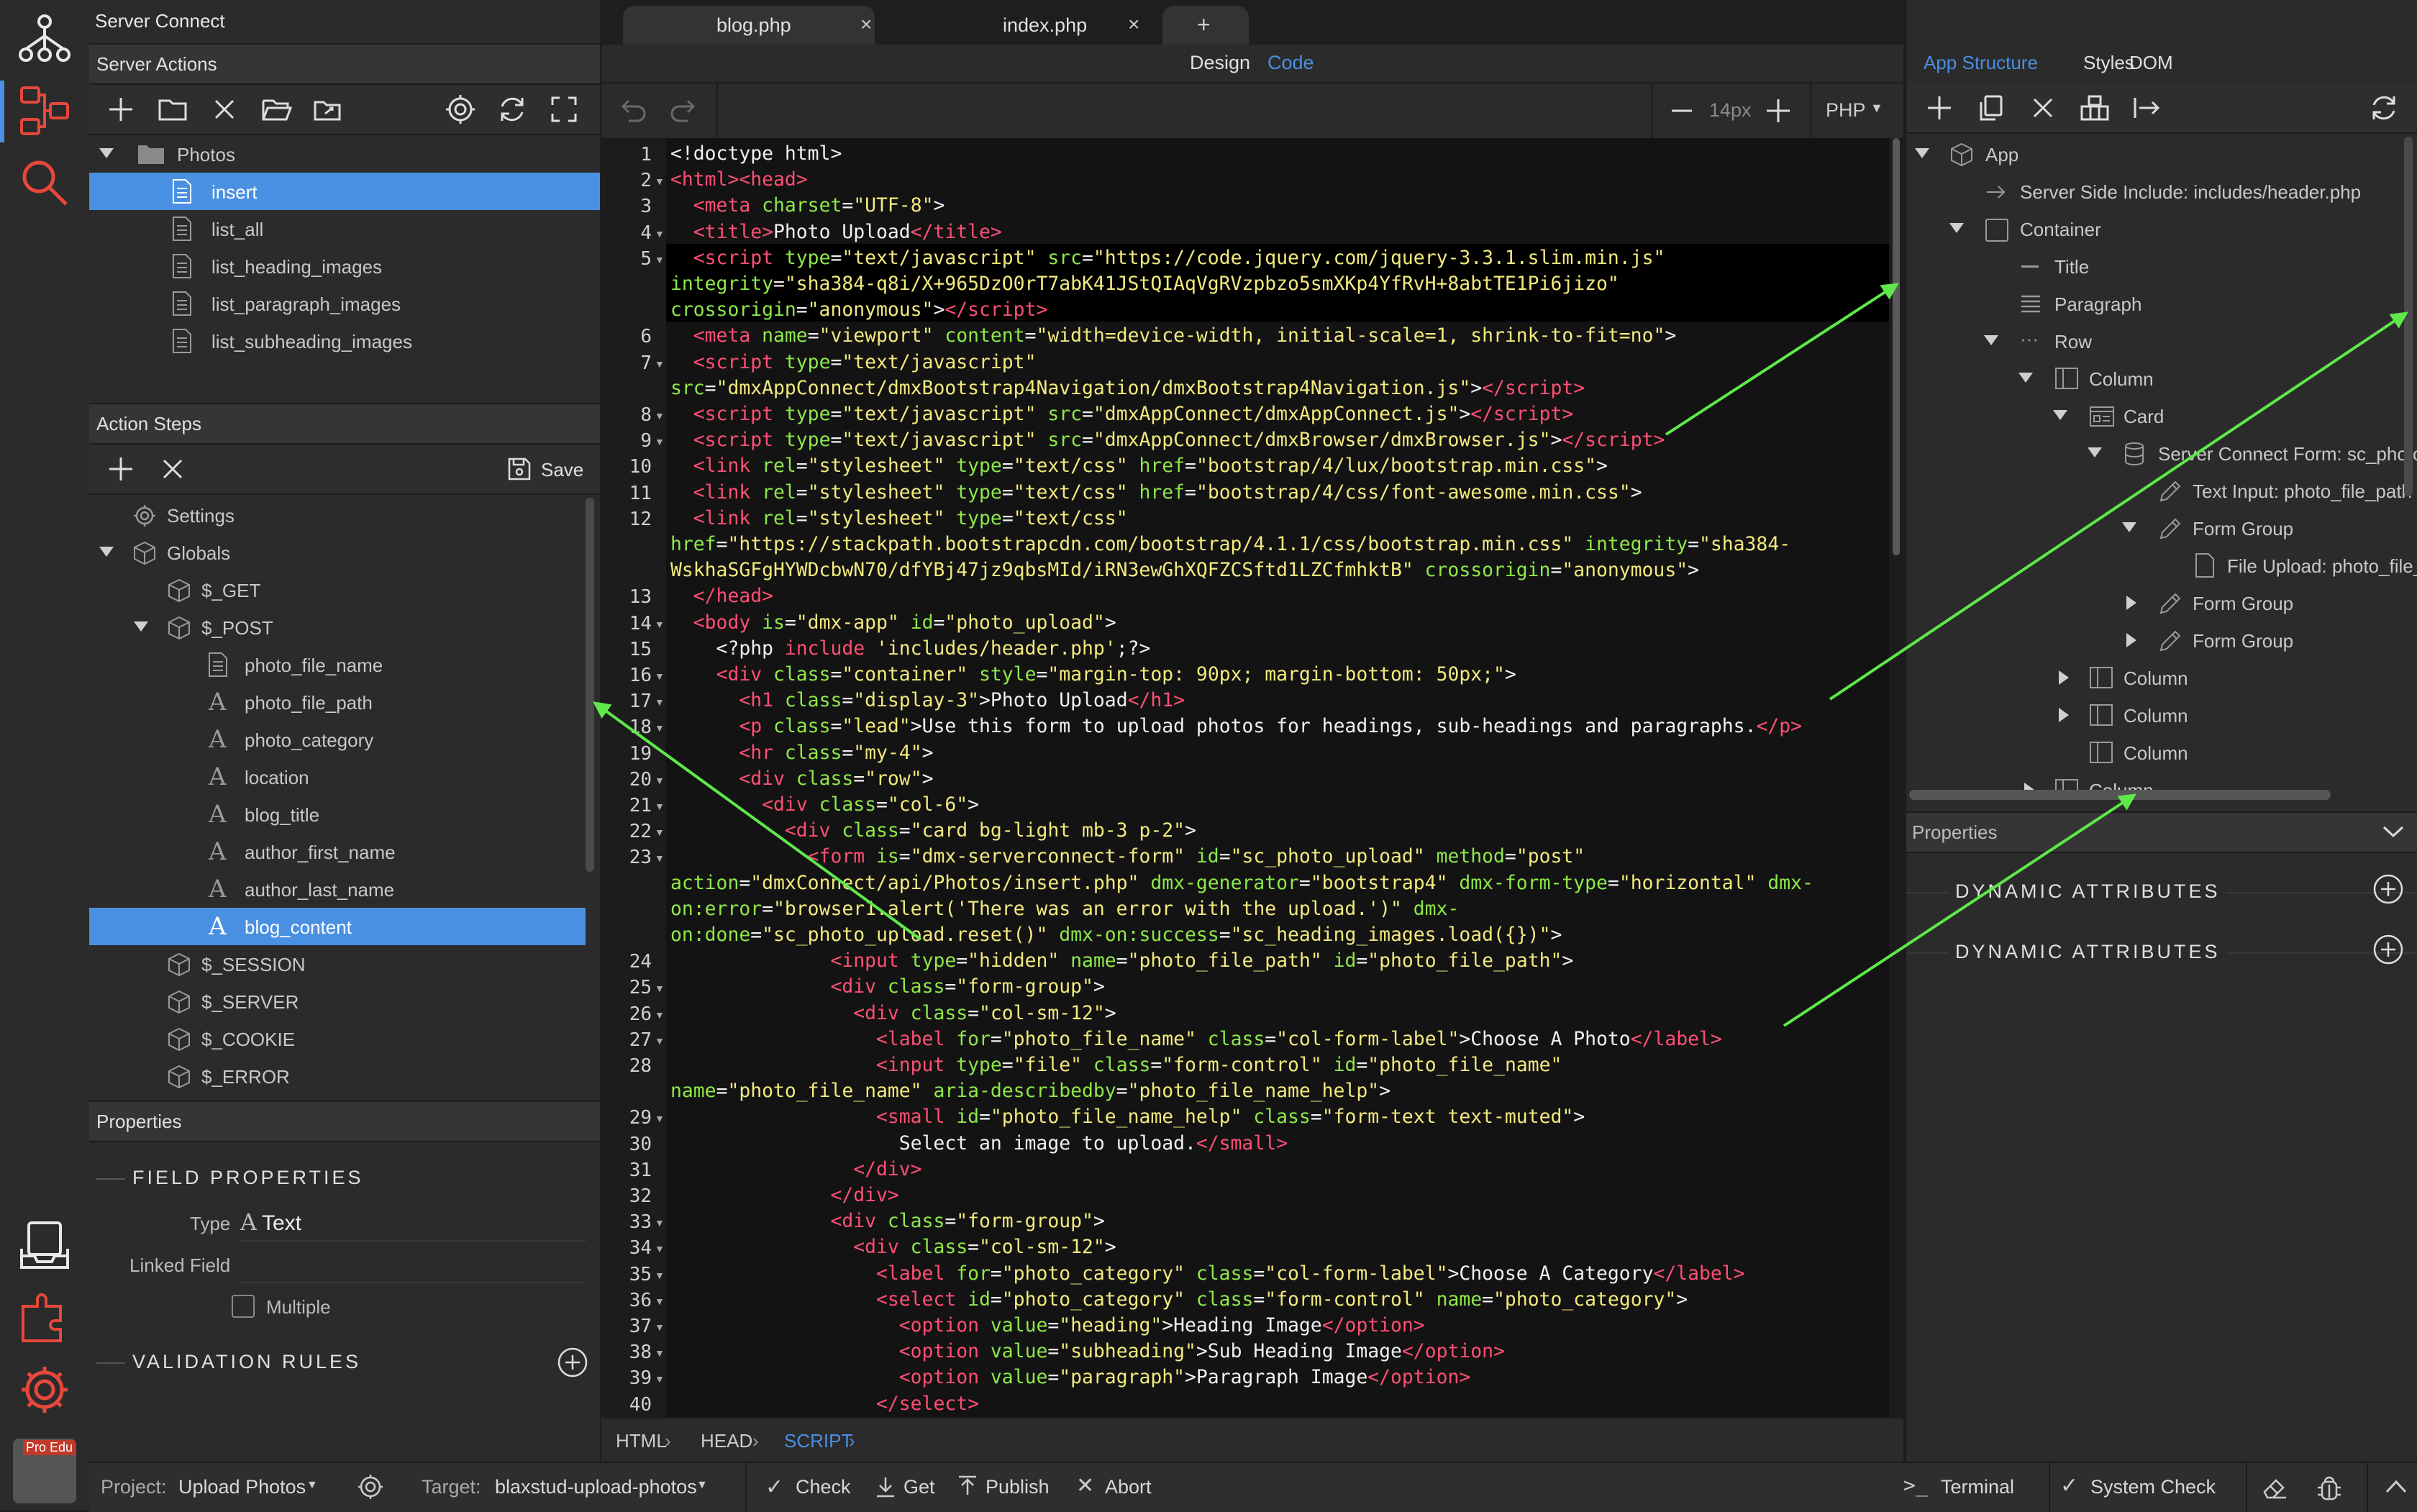 This screenshot has height=1512, width=2417. What do you see at coordinates (276, 110) in the screenshot?
I see `open-folder-icon` at bounding box center [276, 110].